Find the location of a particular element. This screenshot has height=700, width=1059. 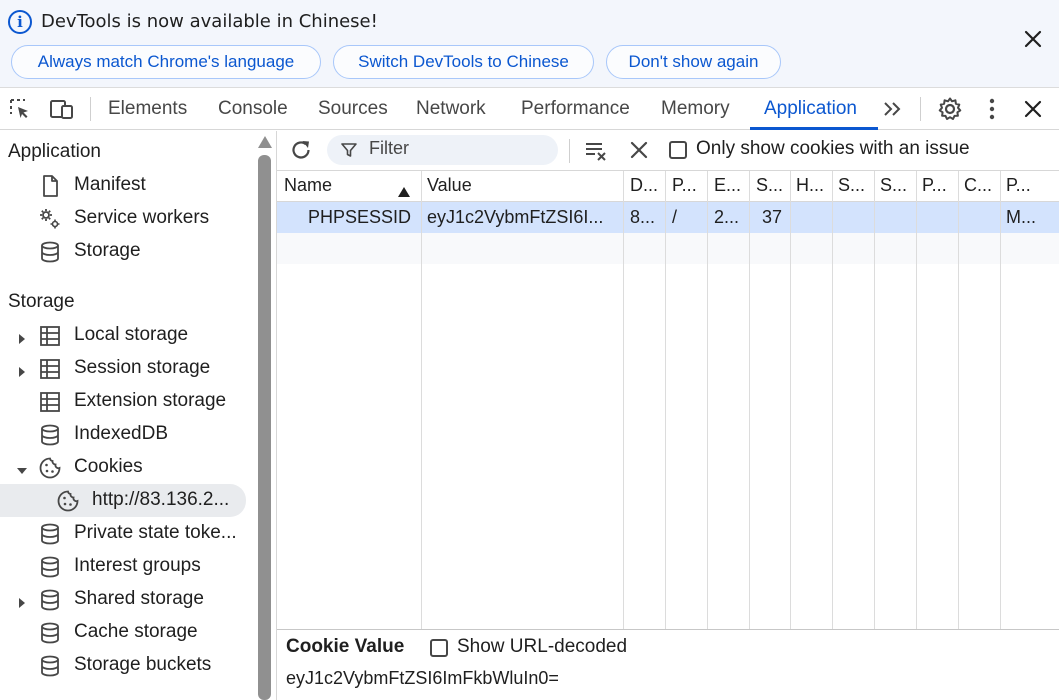

tab-performance: Performance is located at coordinates (575, 109).